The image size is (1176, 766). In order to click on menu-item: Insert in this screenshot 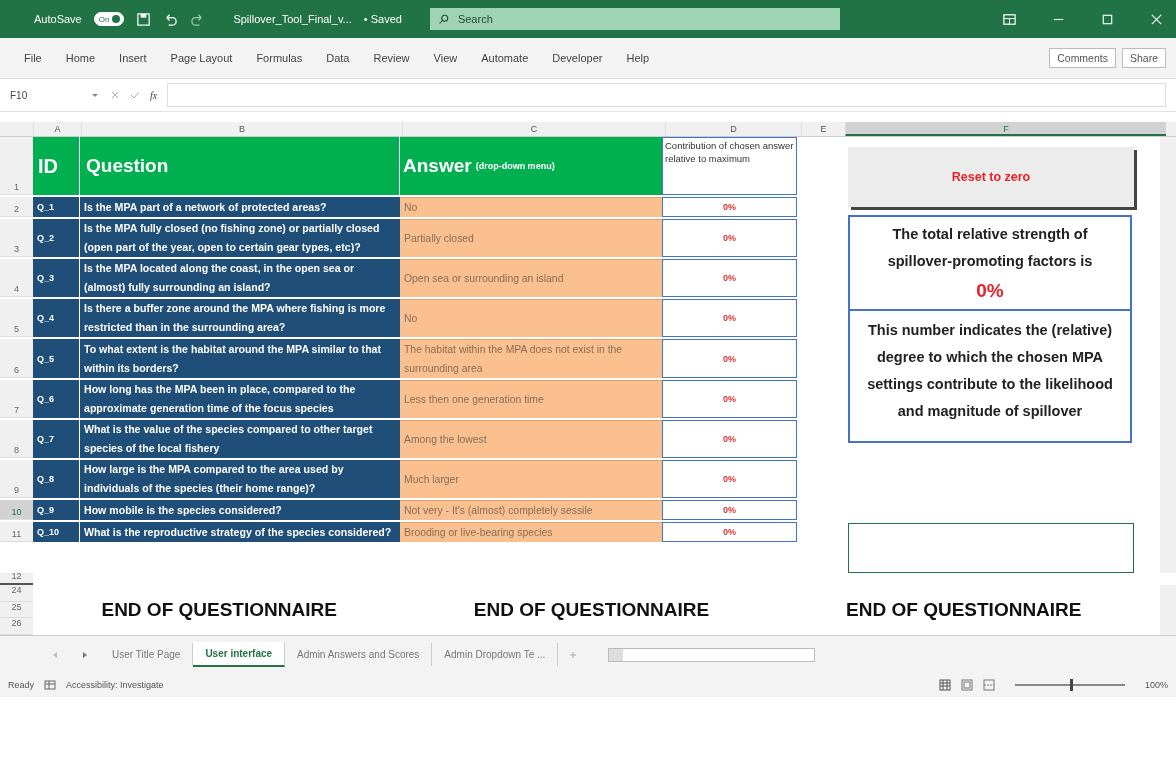, I will do `click(133, 58)`.